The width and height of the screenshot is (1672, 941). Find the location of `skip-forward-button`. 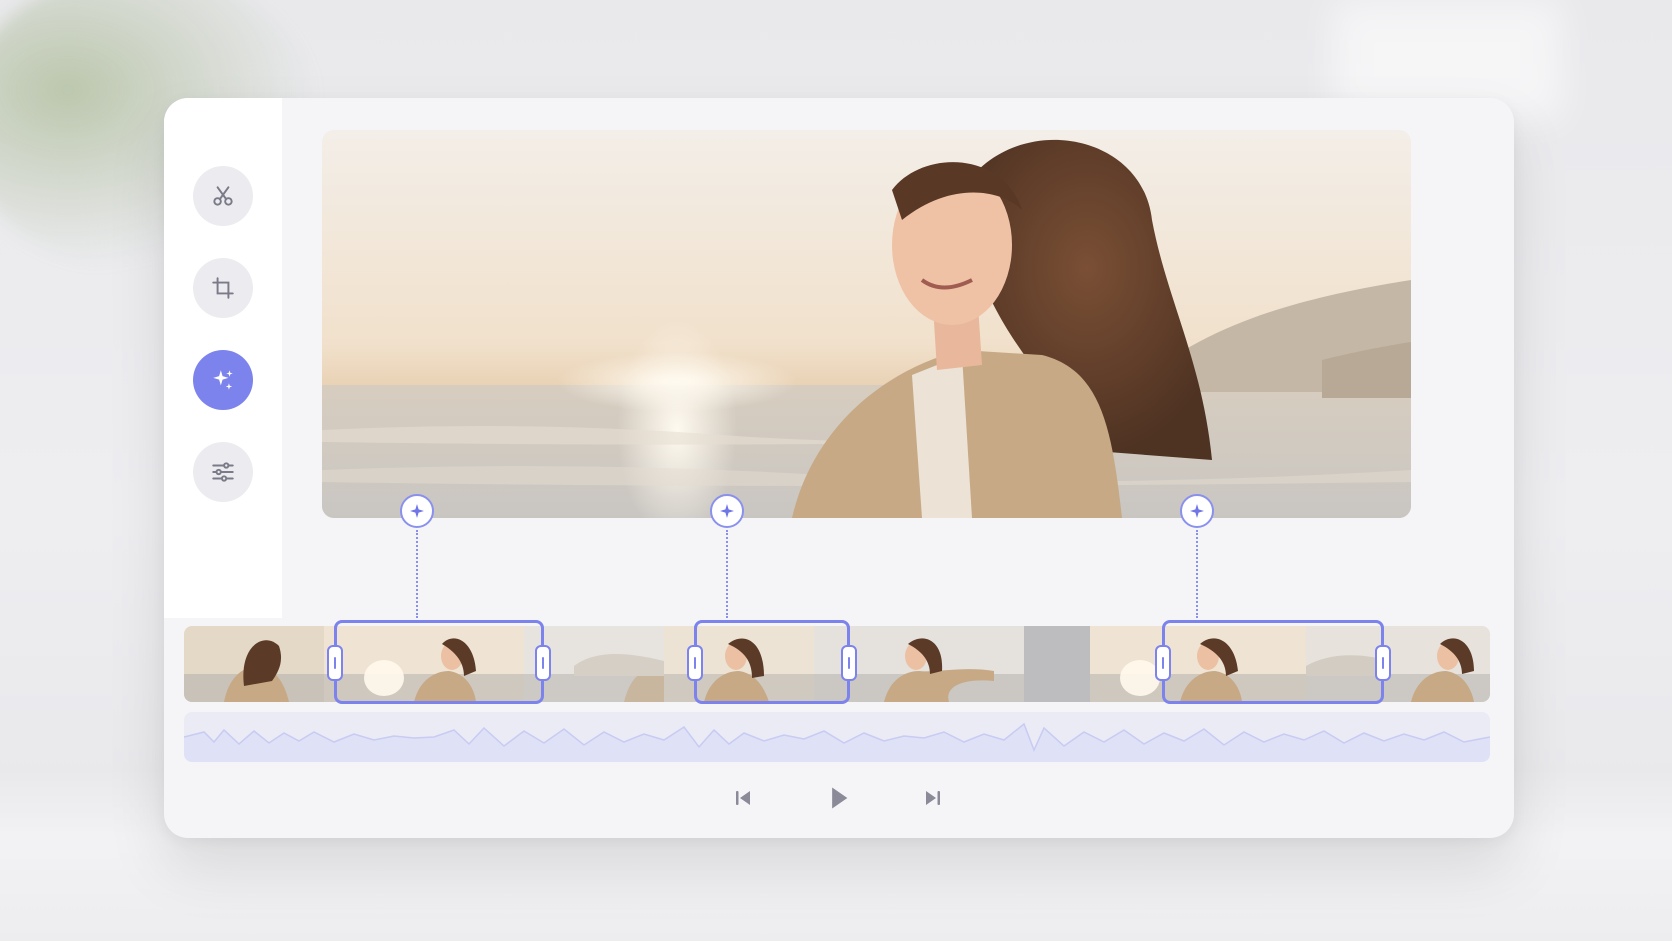

skip-forward-button is located at coordinates (933, 798).